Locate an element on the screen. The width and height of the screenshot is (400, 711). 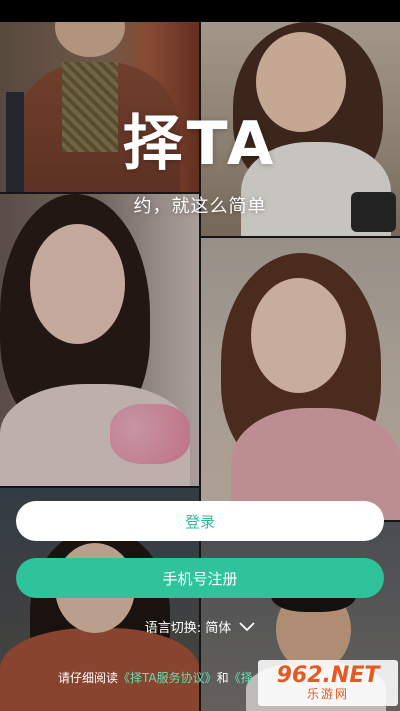
app-slogan: 约，就这么简单 is located at coordinates (200, 206).